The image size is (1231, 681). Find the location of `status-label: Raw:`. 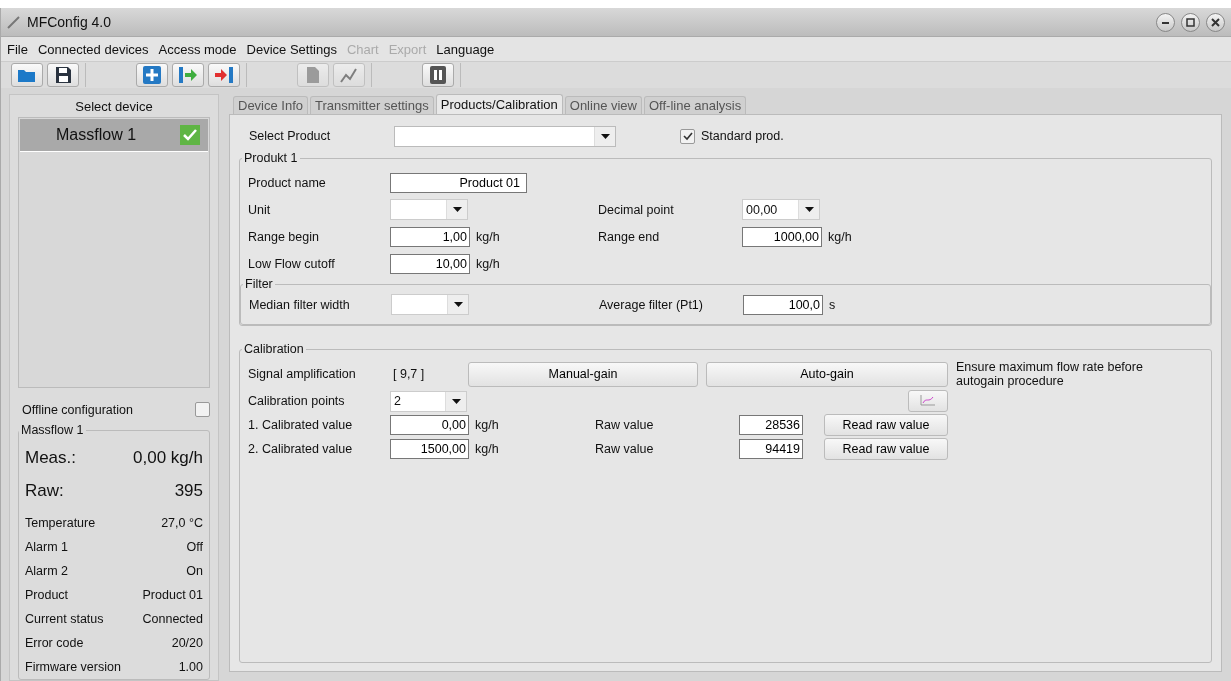

status-label: Raw: is located at coordinates (44, 490).